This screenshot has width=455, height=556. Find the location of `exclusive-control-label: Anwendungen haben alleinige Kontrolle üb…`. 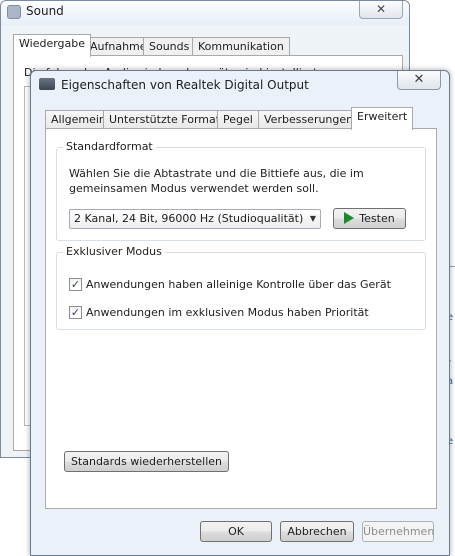

exclusive-control-label: Anwendungen haben alleinige Kontrolle üb… is located at coordinates (238, 284).